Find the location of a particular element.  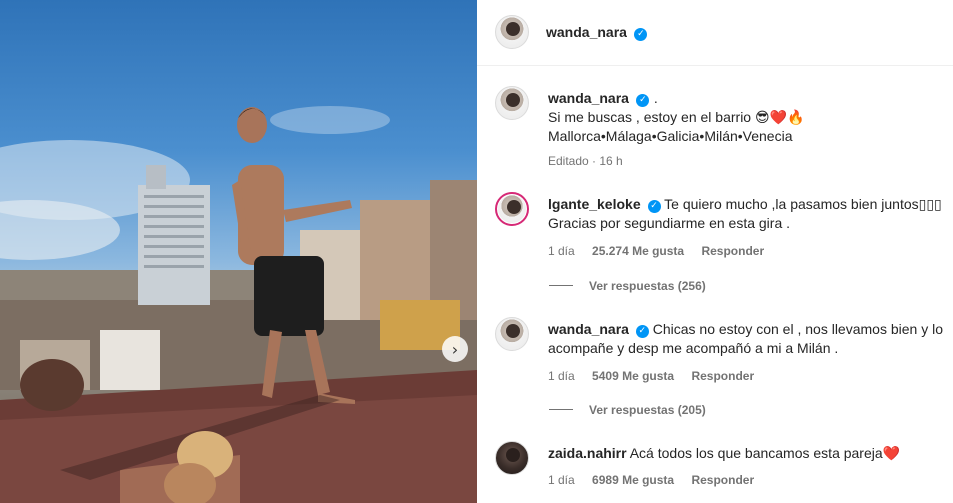

post-header: wanda_nara ✓ is located at coordinates (715, 33).